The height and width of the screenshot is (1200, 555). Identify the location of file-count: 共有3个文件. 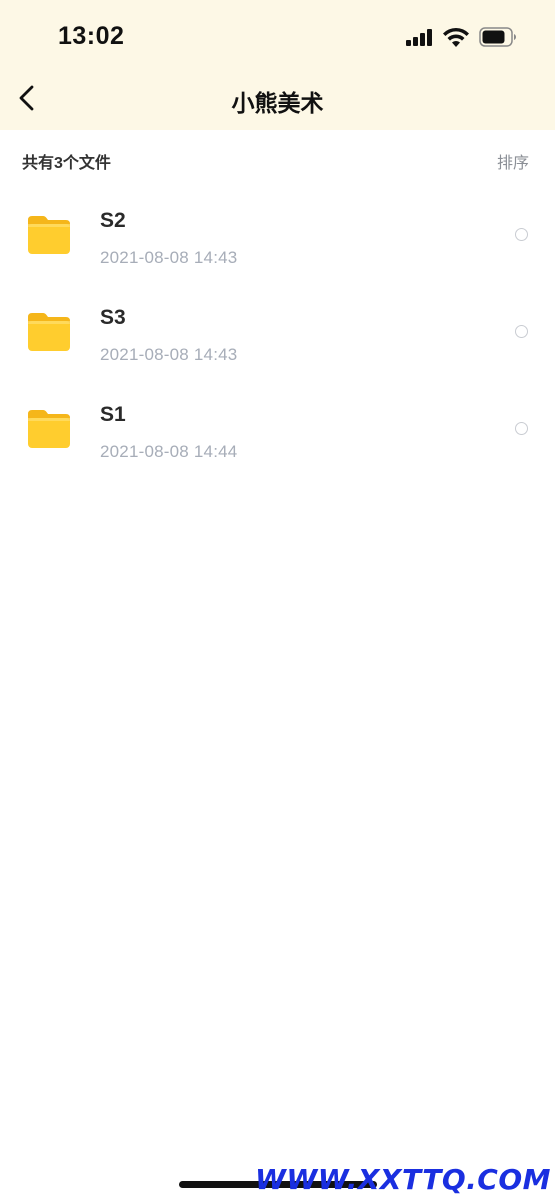
(66, 163).